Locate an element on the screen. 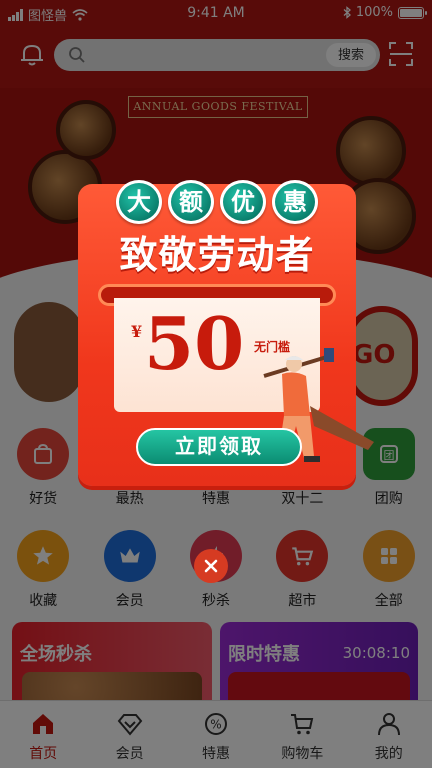 The height and width of the screenshot is (768, 432). badge: 大 is located at coordinates (139, 202).